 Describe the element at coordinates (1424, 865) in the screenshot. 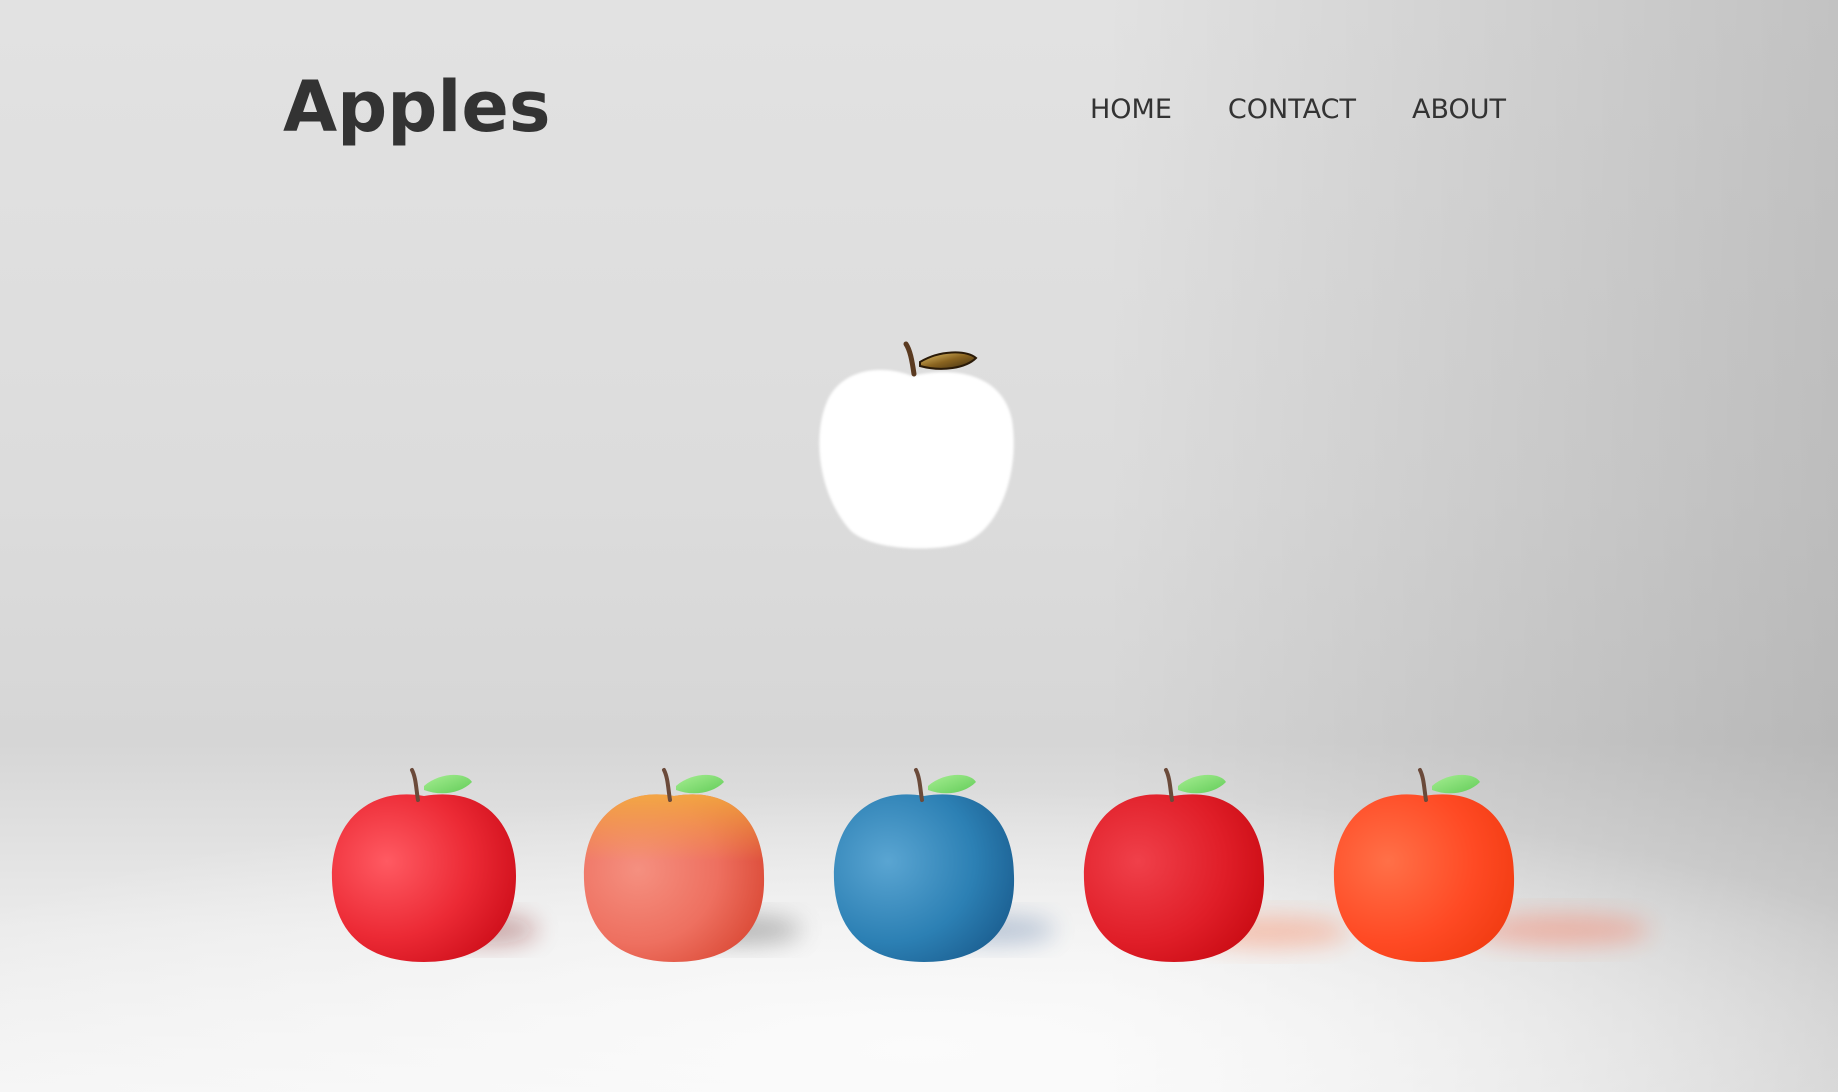

I see `orange-apple` at that location.